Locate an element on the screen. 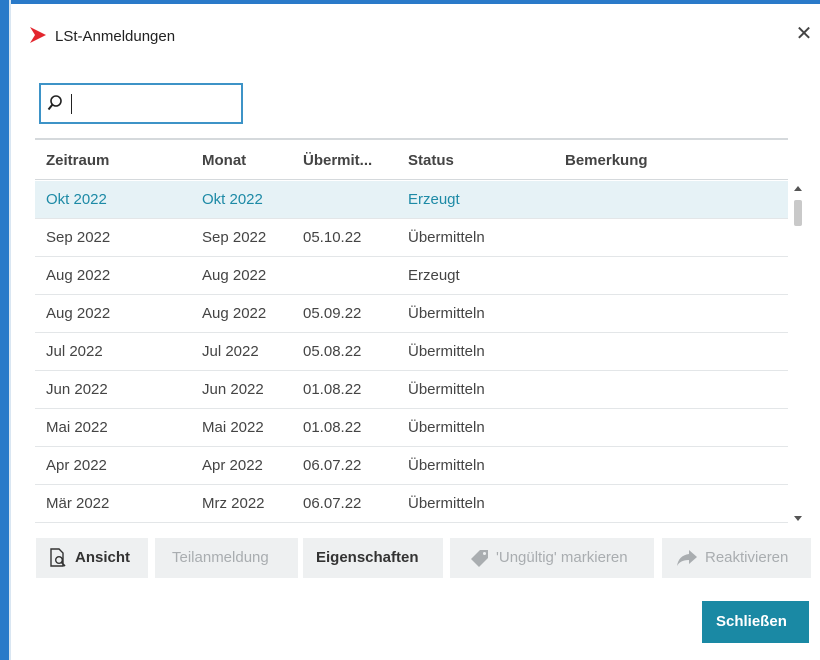 The height and width of the screenshot is (660, 820). table-row: Jun 2022 Jun 2022 01.08.22 Übermitteln is located at coordinates (411, 390).